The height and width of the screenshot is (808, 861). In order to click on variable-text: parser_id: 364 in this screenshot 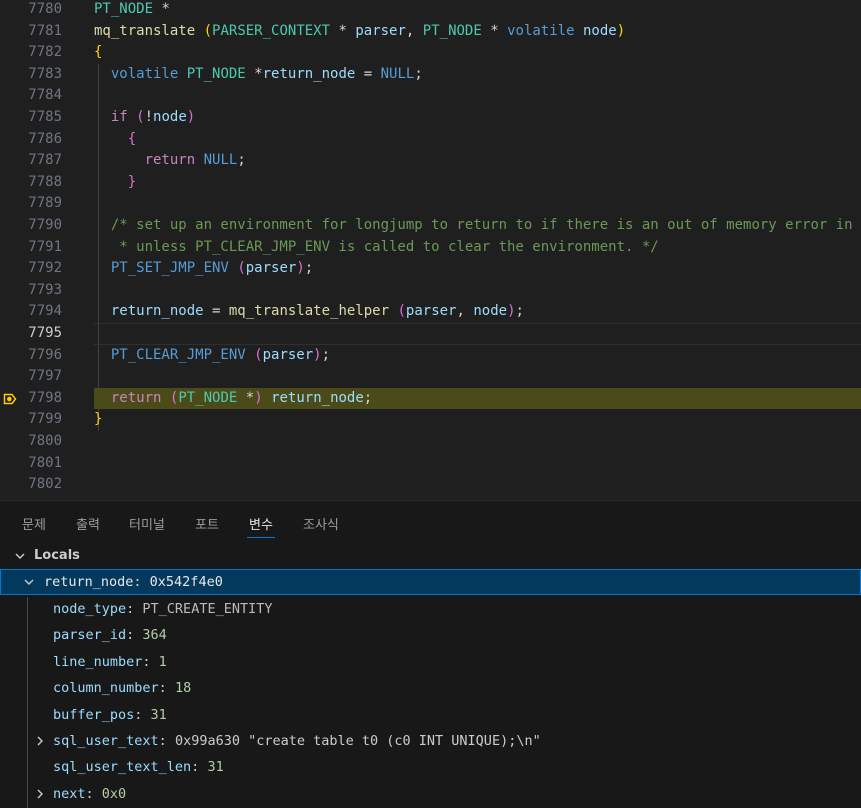, I will do `click(110, 635)`.